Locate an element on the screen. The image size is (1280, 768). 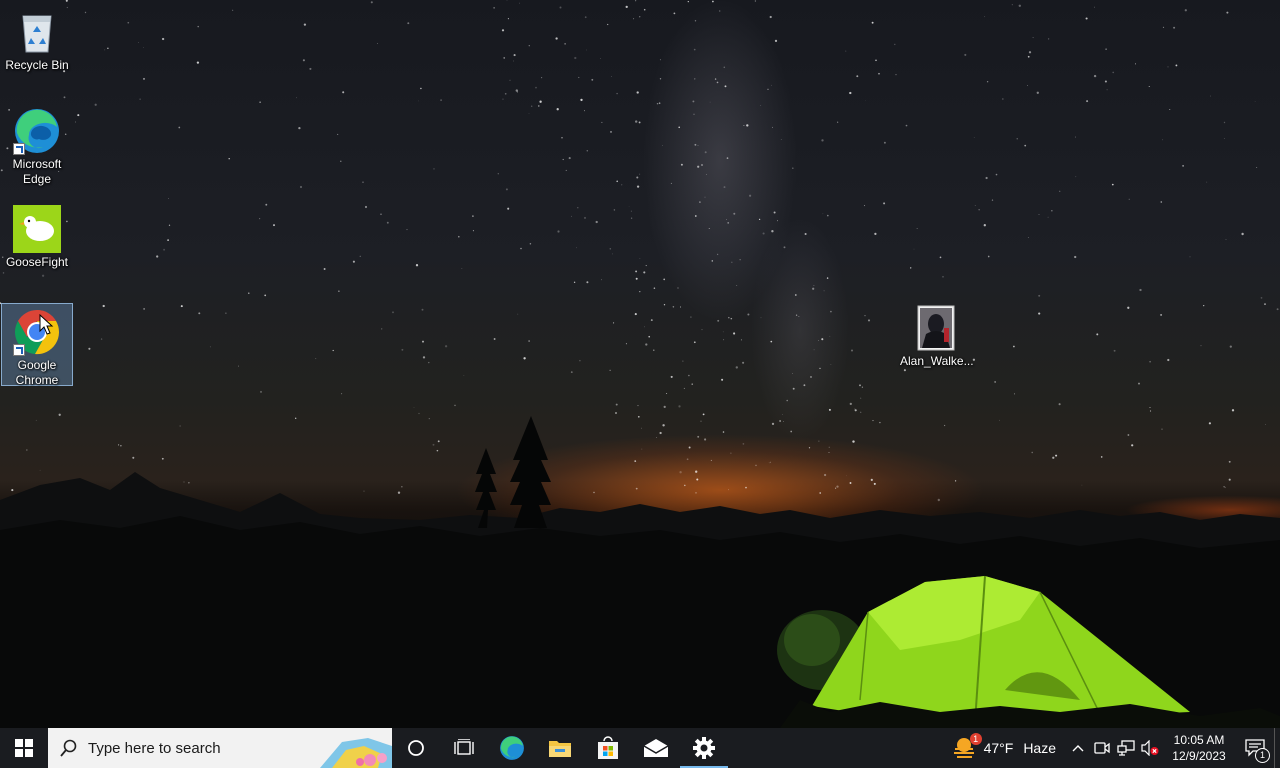
desktop-icon-google-chrome: Google Chrome is located at coordinates (37, 345).